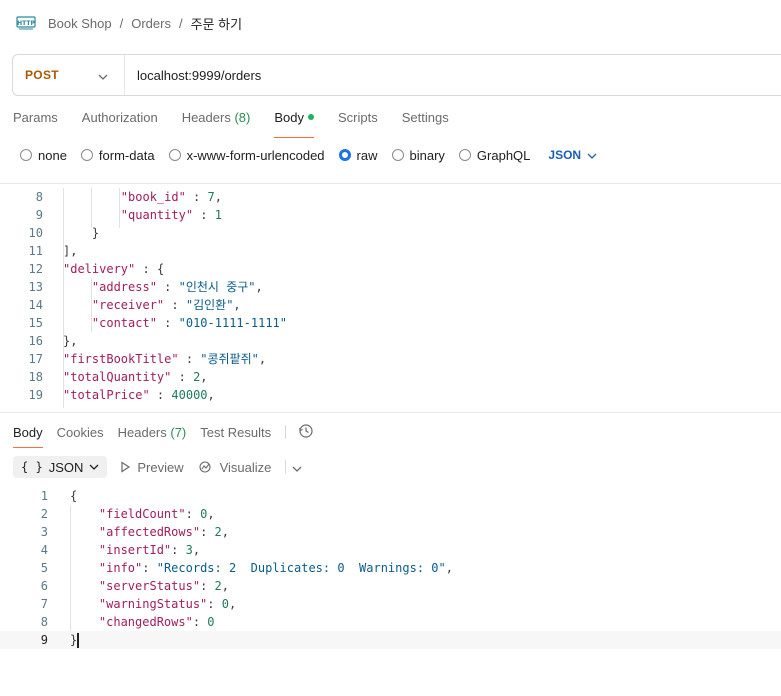 The width and height of the screenshot is (781, 696). I want to click on code-line: 8 "changedRows": 0, so click(390, 622).